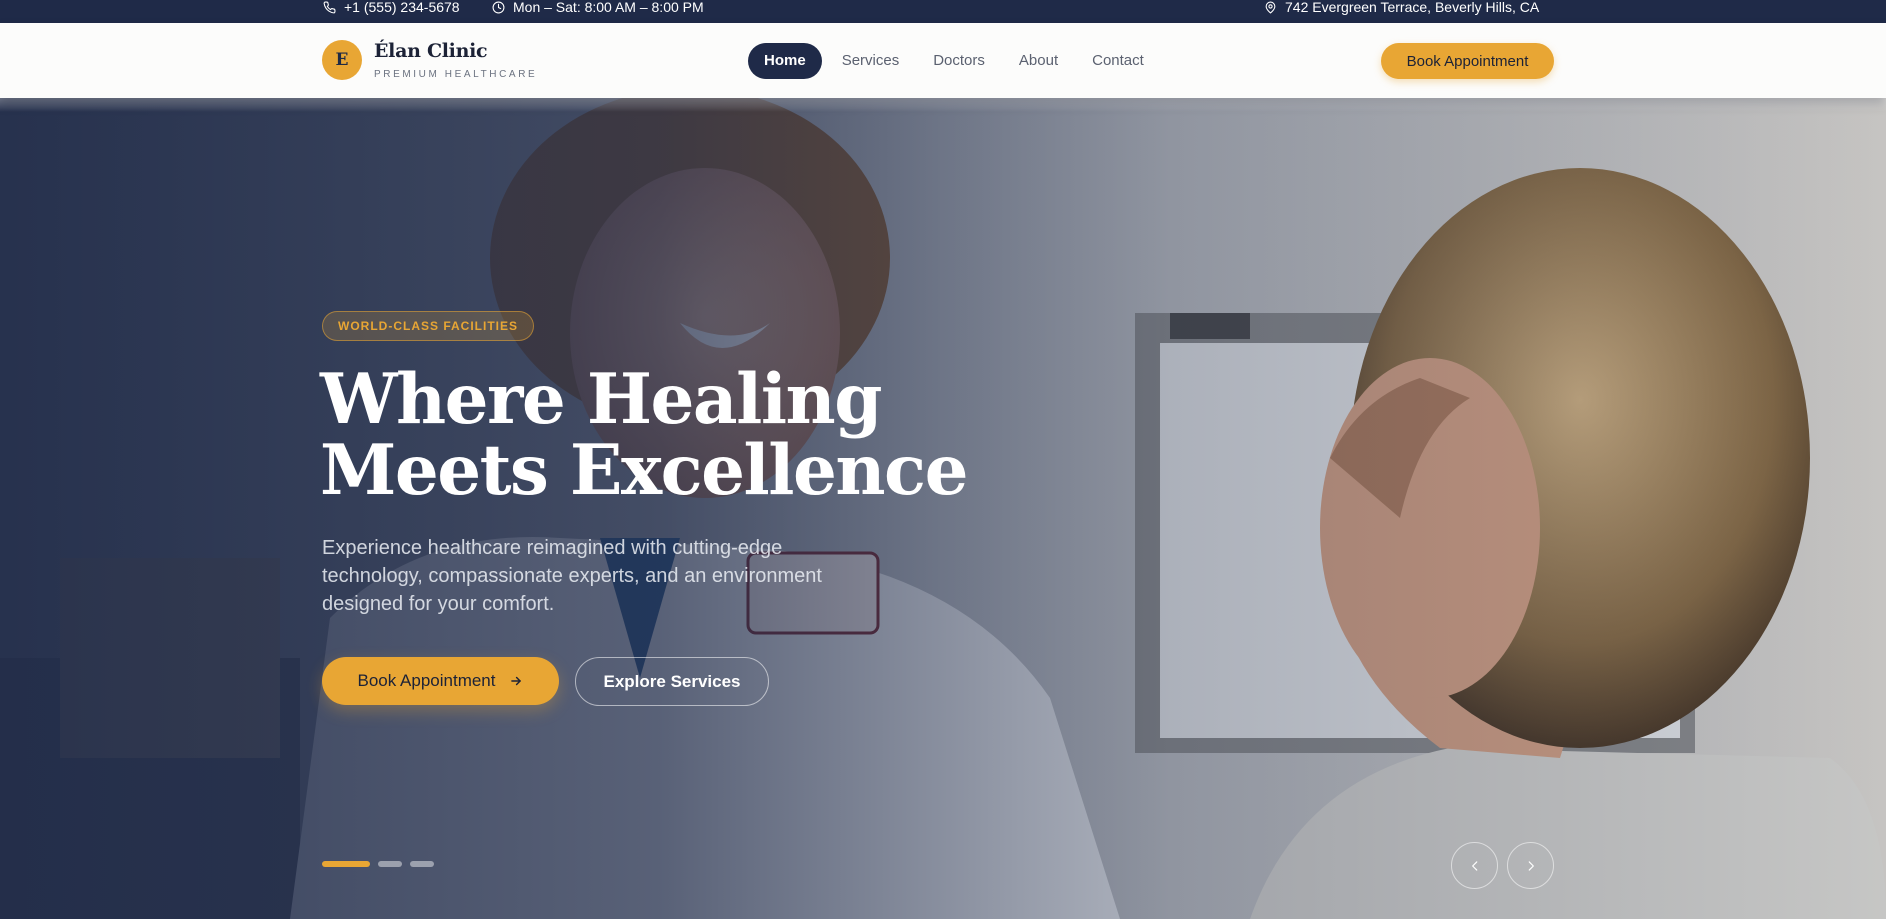 The image size is (1886, 919). What do you see at coordinates (943, 105) in the screenshot?
I see `hero-top-fade` at bounding box center [943, 105].